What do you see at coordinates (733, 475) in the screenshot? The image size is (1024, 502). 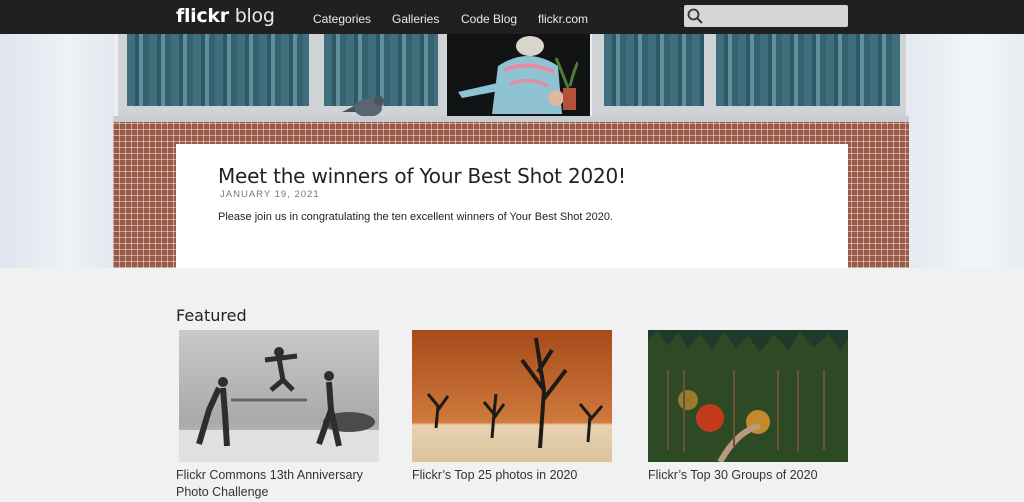 I see `caption-line: Flickr’s Top 30 Groups of 2020` at bounding box center [733, 475].